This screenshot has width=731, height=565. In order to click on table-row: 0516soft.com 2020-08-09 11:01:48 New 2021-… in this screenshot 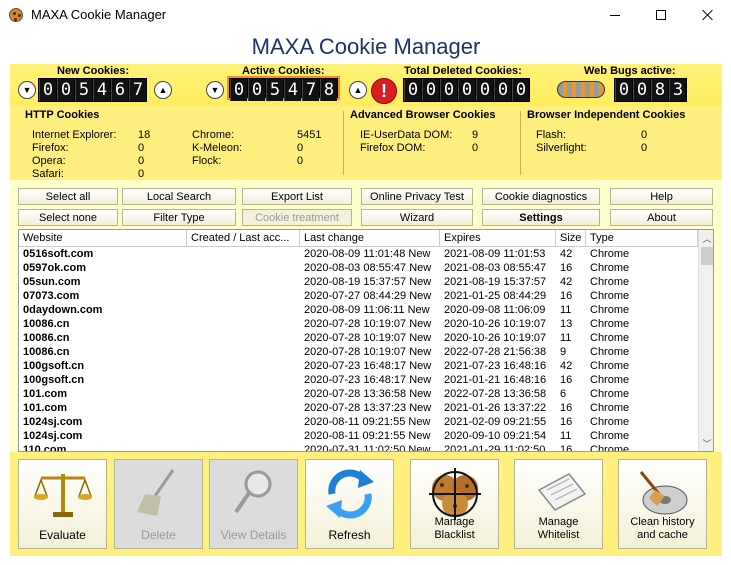, I will do `click(358, 254)`.